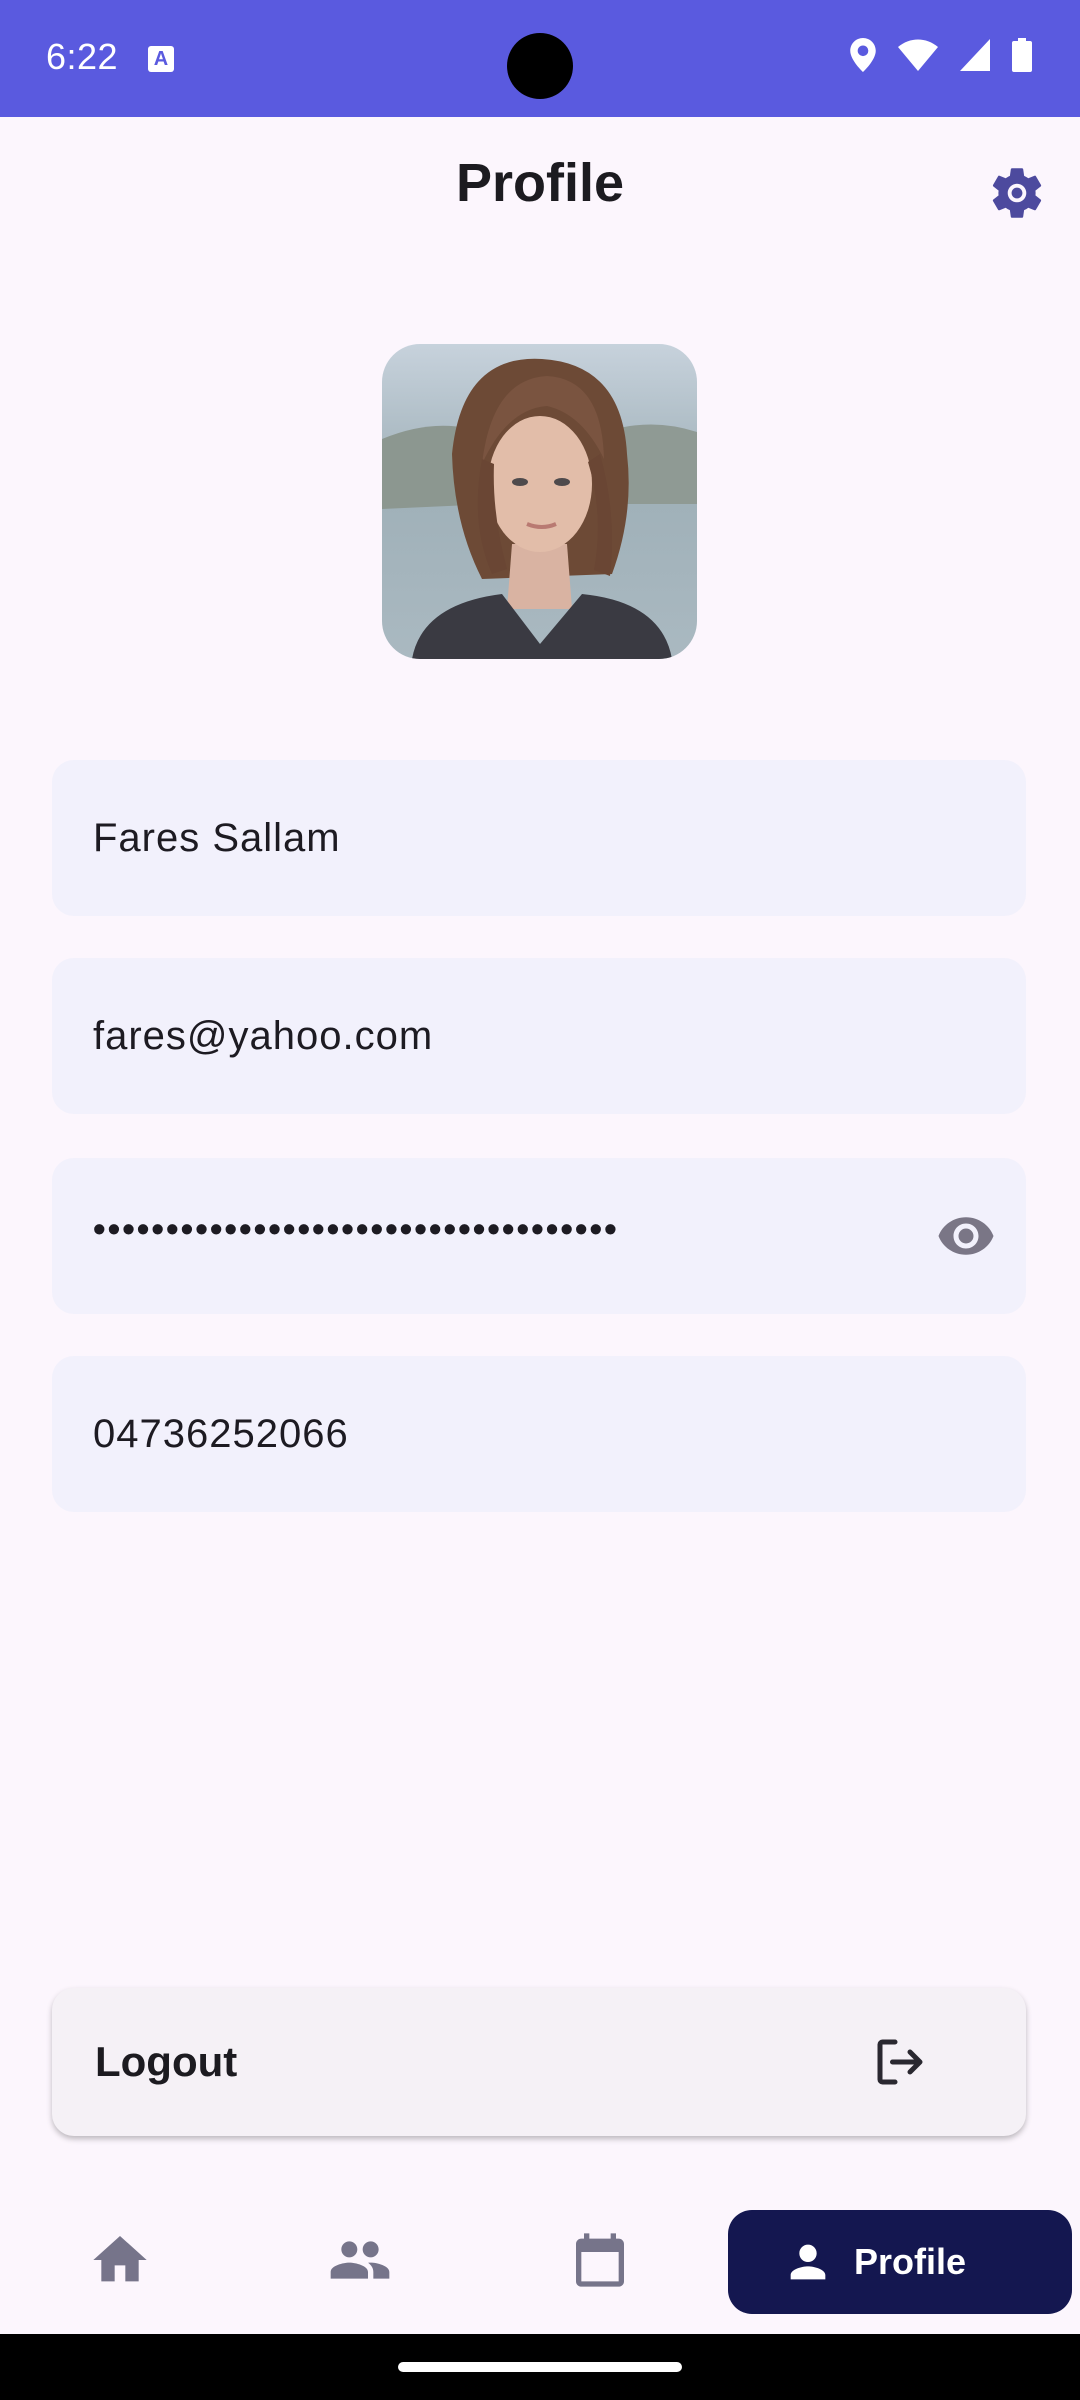 Image resolution: width=1080 pixels, height=2400 pixels. I want to click on a-icon: A, so click(161, 59).